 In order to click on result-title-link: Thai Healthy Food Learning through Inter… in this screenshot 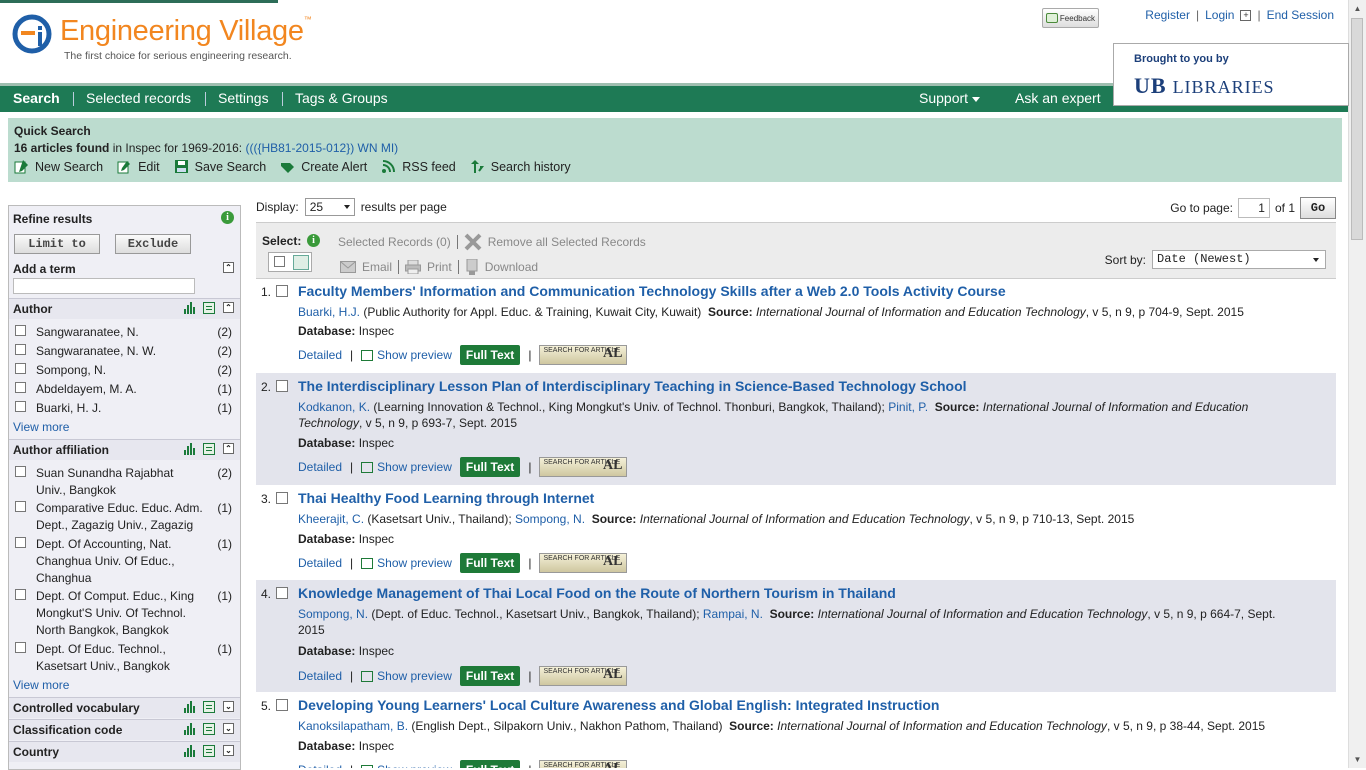, I will do `click(446, 498)`.